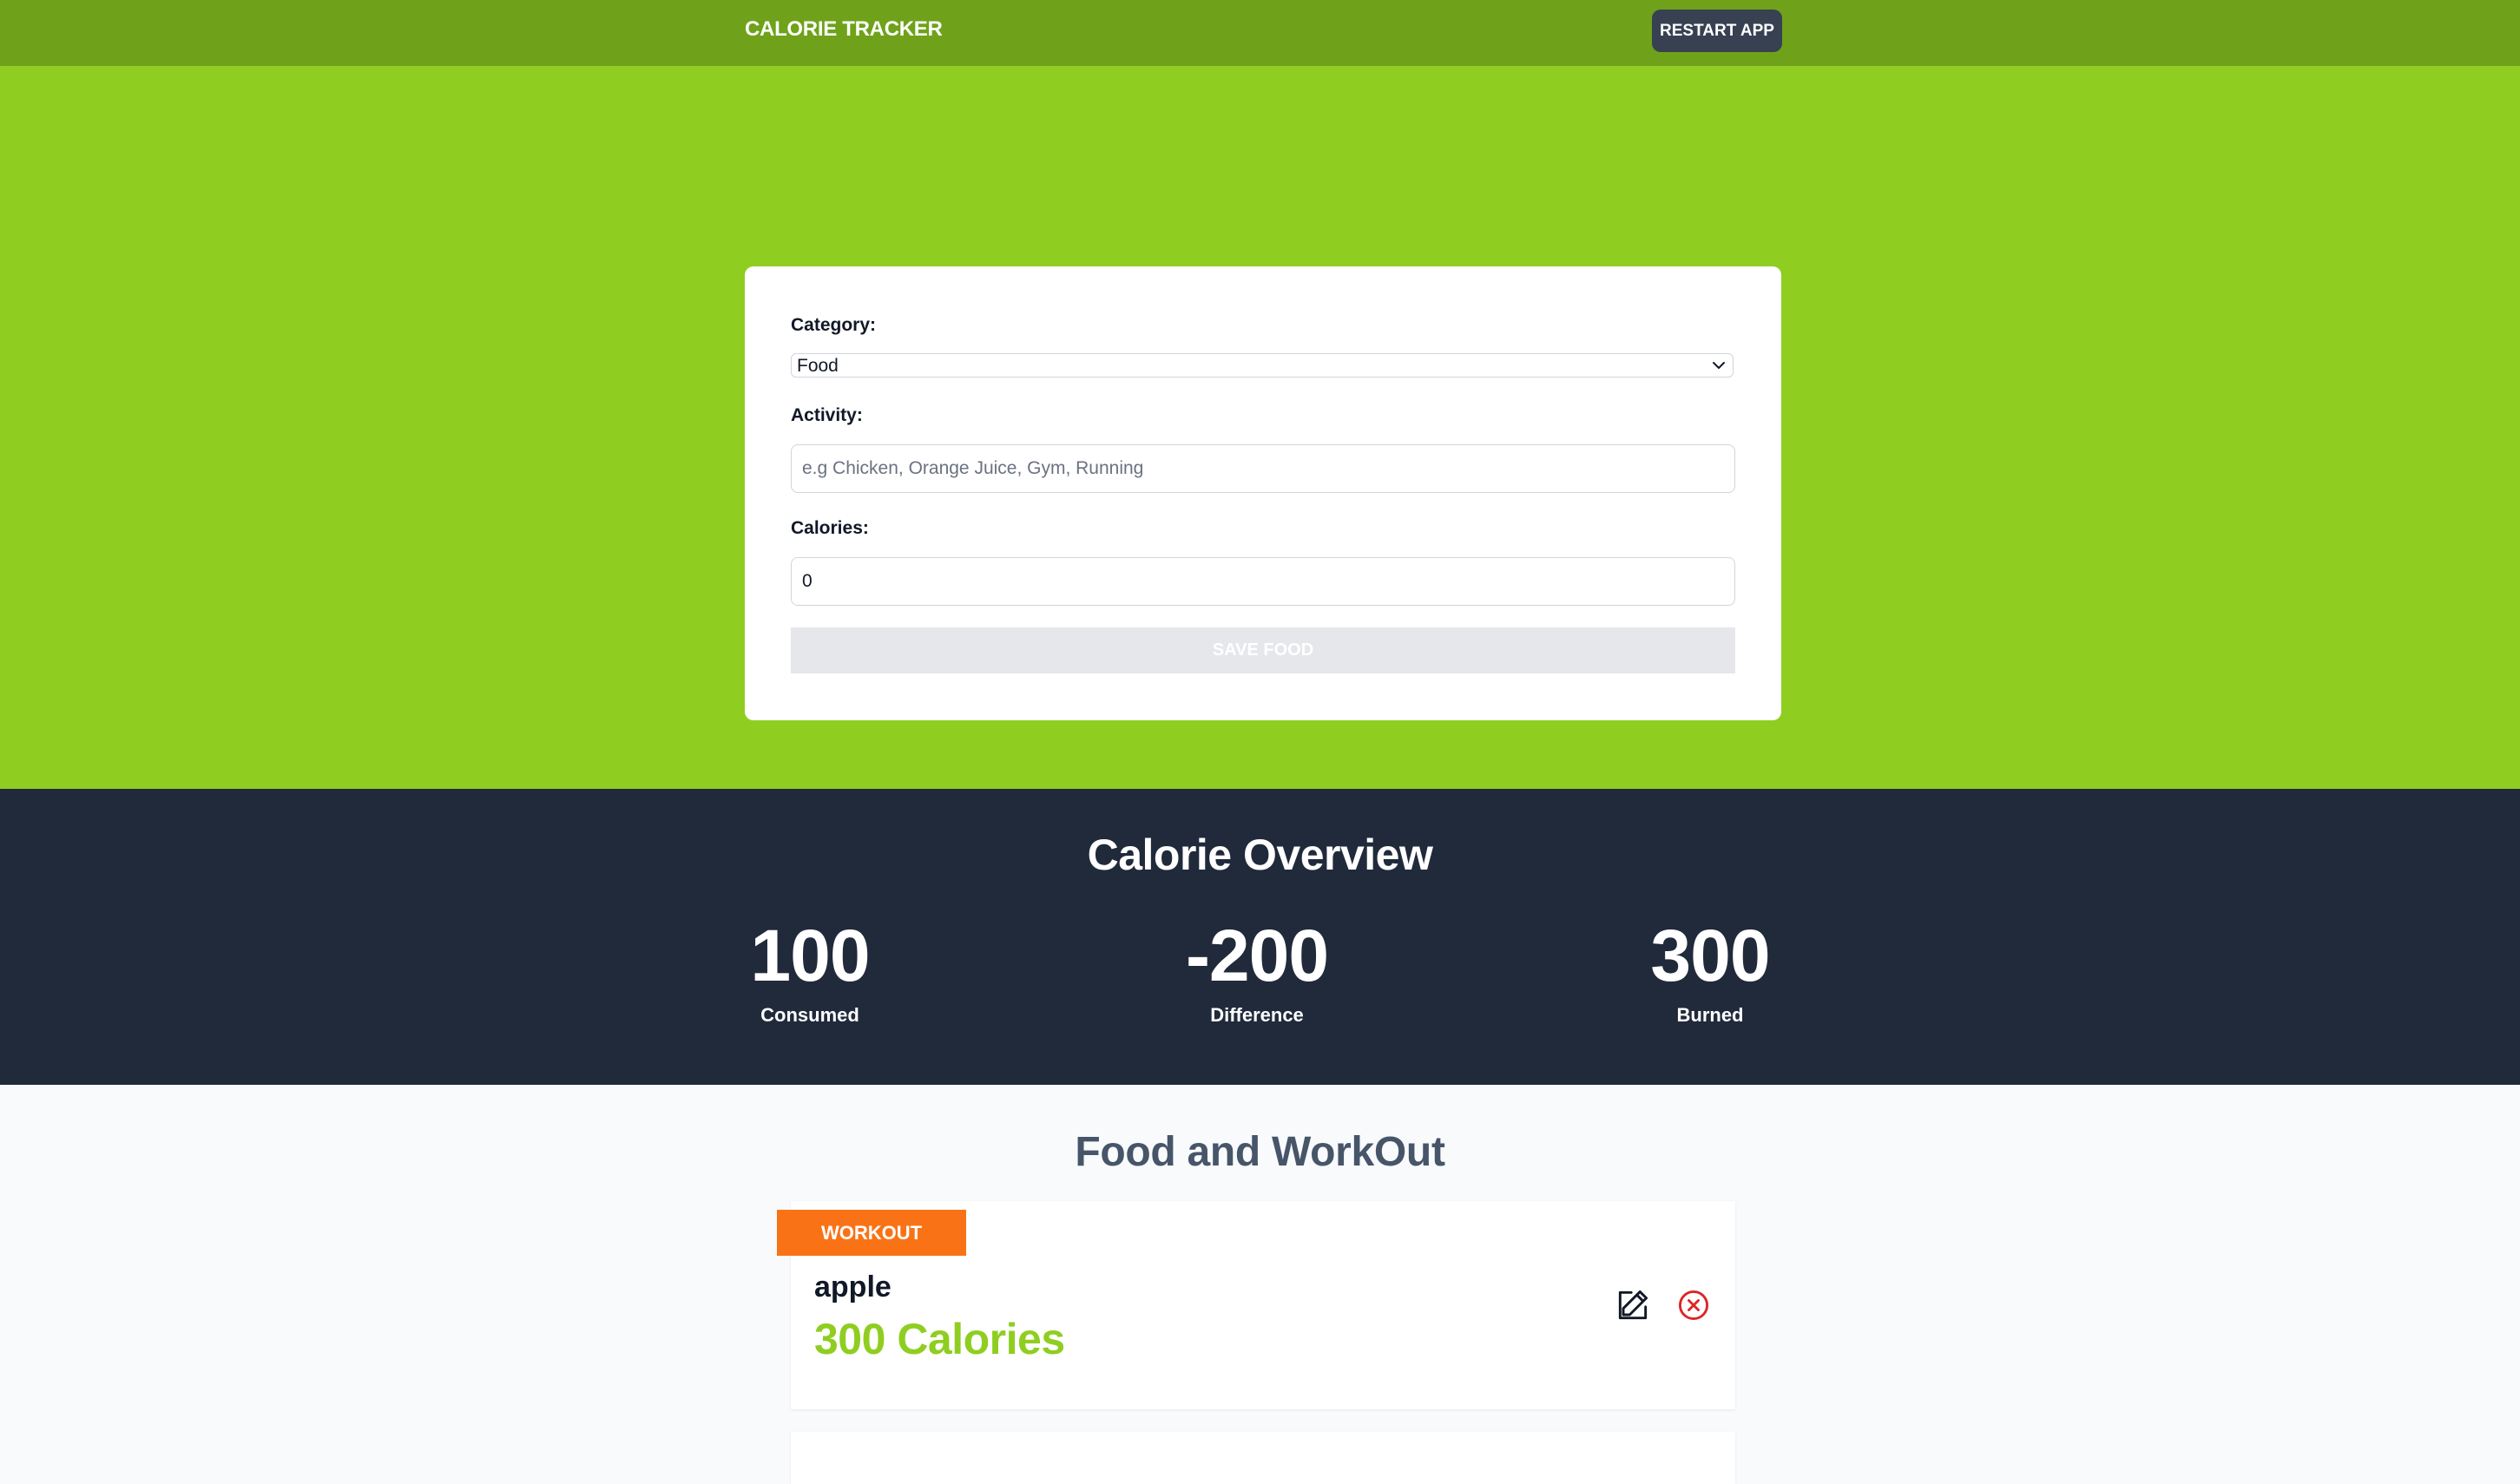 The height and width of the screenshot is (1484, 2520). Describe the element at coordinates (1263, 1458) in the screenshot. I see `list-item` at that location.